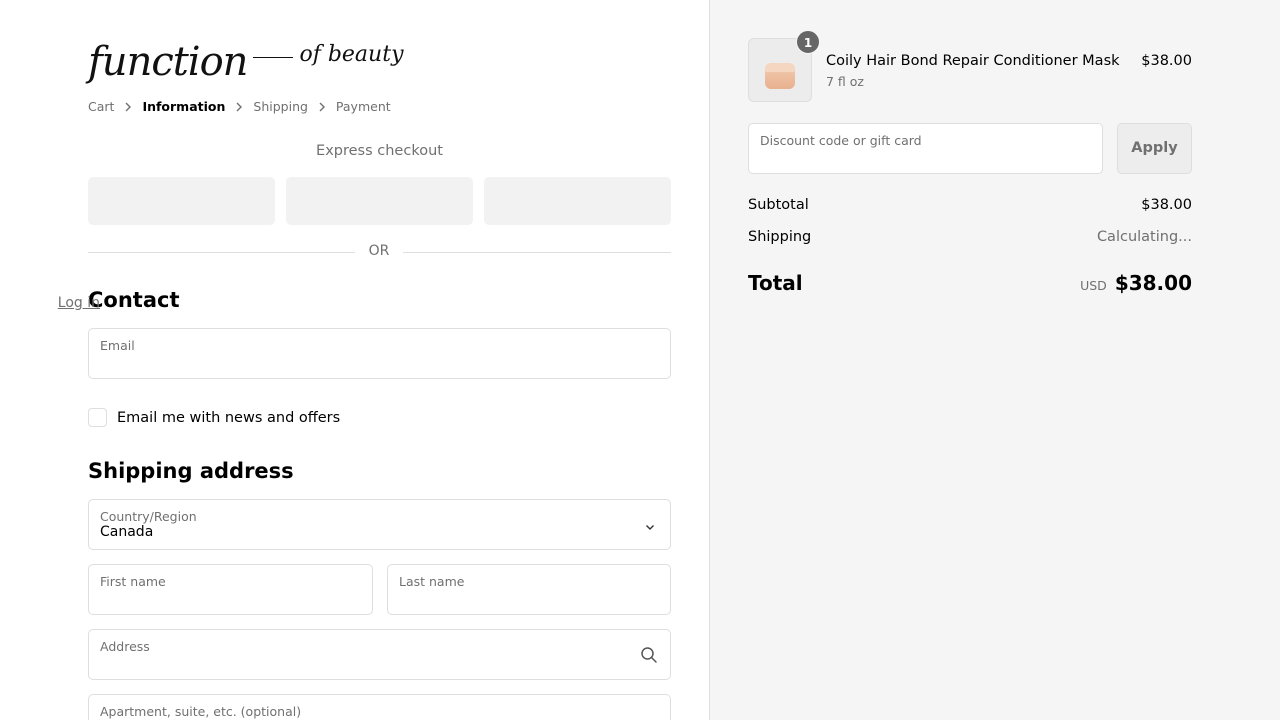 The width and height of the screenshot is (1280, 720). What do you see at coordinates (845, 81) in the screenshot?
I see `product-variant: 7 fl oz` at bounding box center [845, 81].